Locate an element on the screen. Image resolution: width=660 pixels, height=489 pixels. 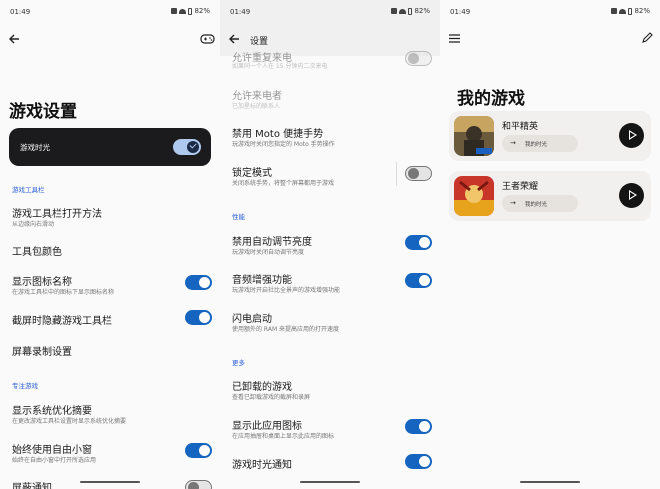
lock-mode-sub: 关闭系统手势，将整个屏幕都用于游戏 is located at coordinates (283, 183).